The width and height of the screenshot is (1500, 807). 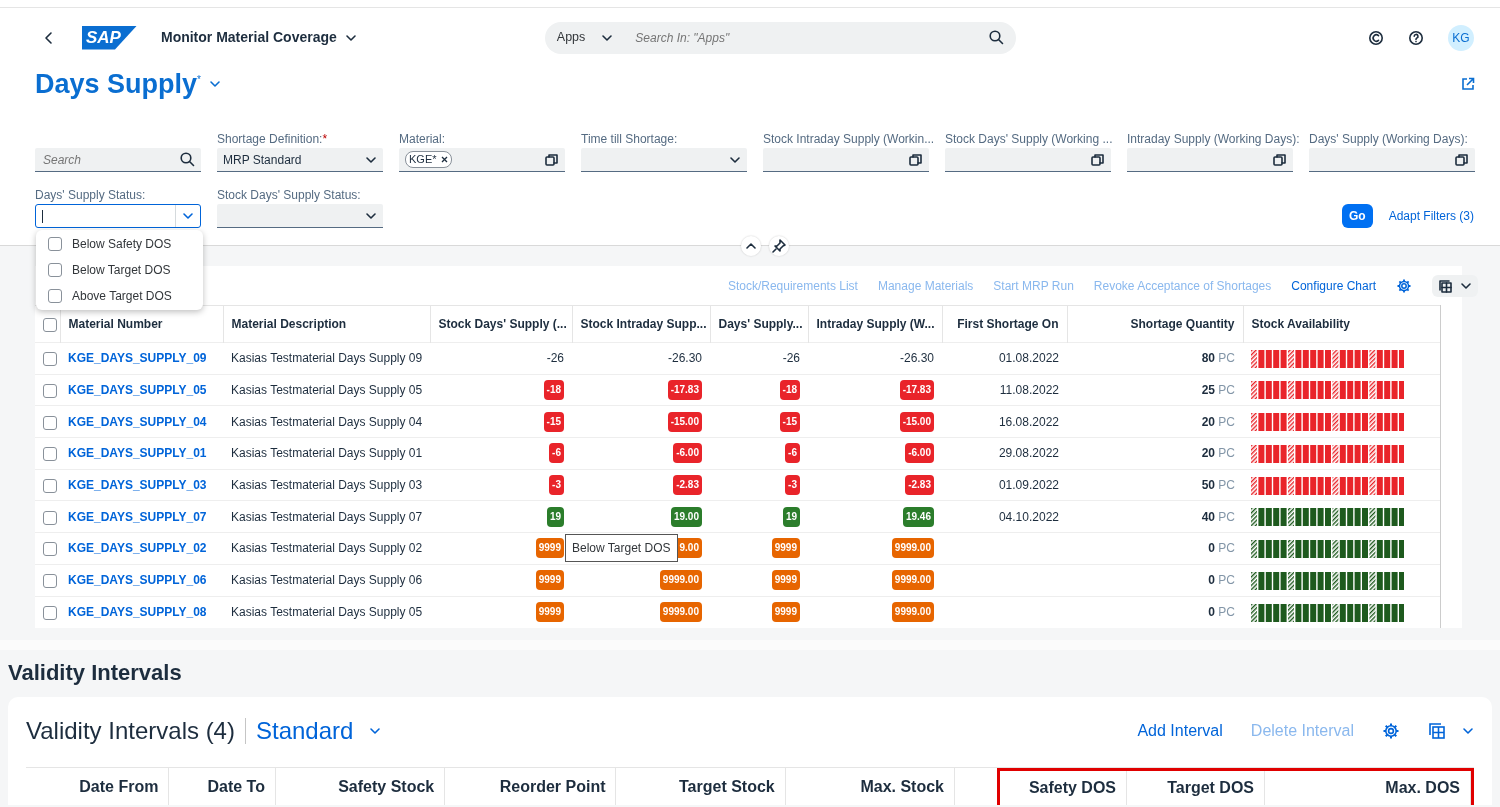 What do you see at coordinates (751, 246) in the screenshot?
I see `collapse-button` at bounding box center [751, 246].